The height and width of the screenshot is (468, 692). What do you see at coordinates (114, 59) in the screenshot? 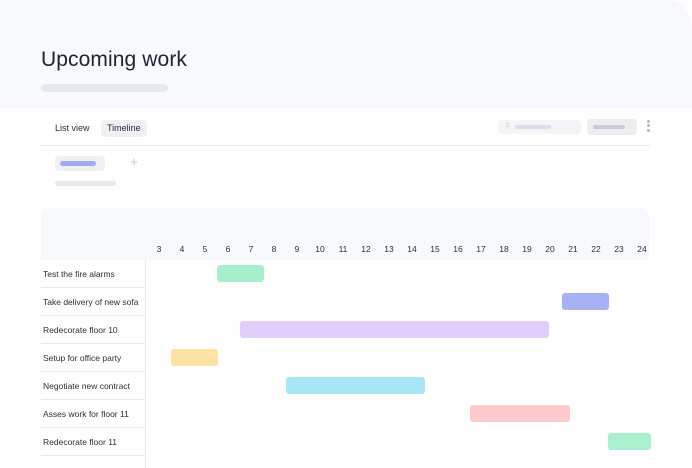
I see `page-title: Upcoming work` at bounding box center [114, 59].